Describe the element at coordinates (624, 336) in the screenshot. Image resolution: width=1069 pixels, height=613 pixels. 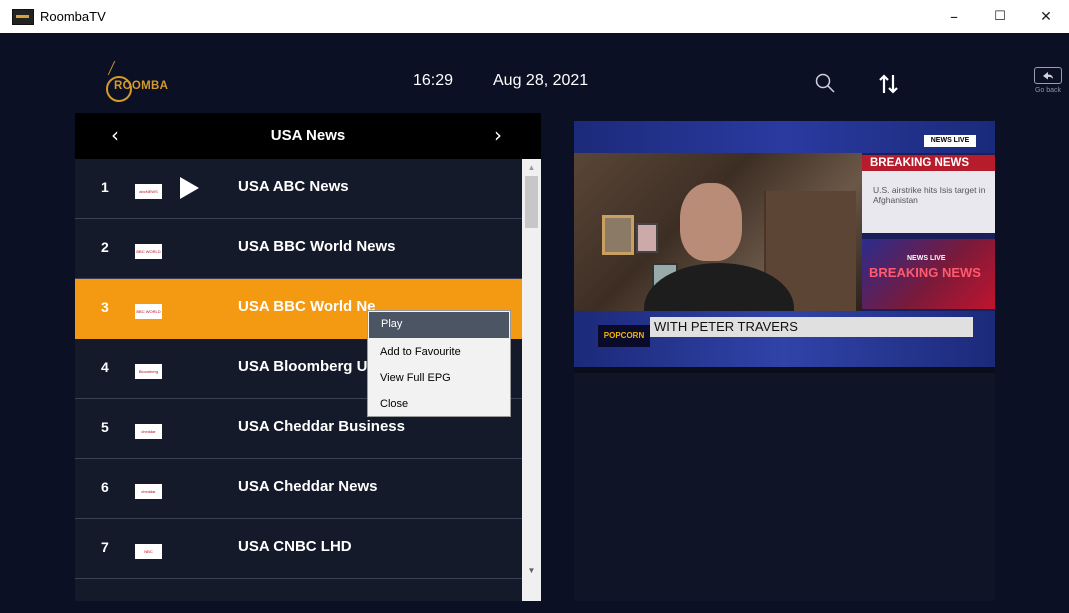
I see `popcorn-logo: POPCORN` at that location.